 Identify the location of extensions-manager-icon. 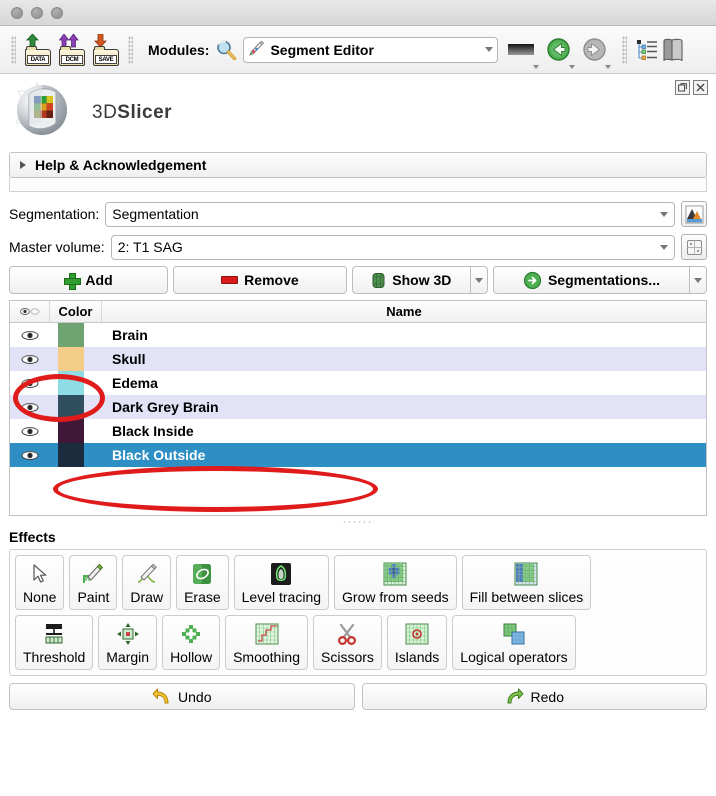
(673, 50).